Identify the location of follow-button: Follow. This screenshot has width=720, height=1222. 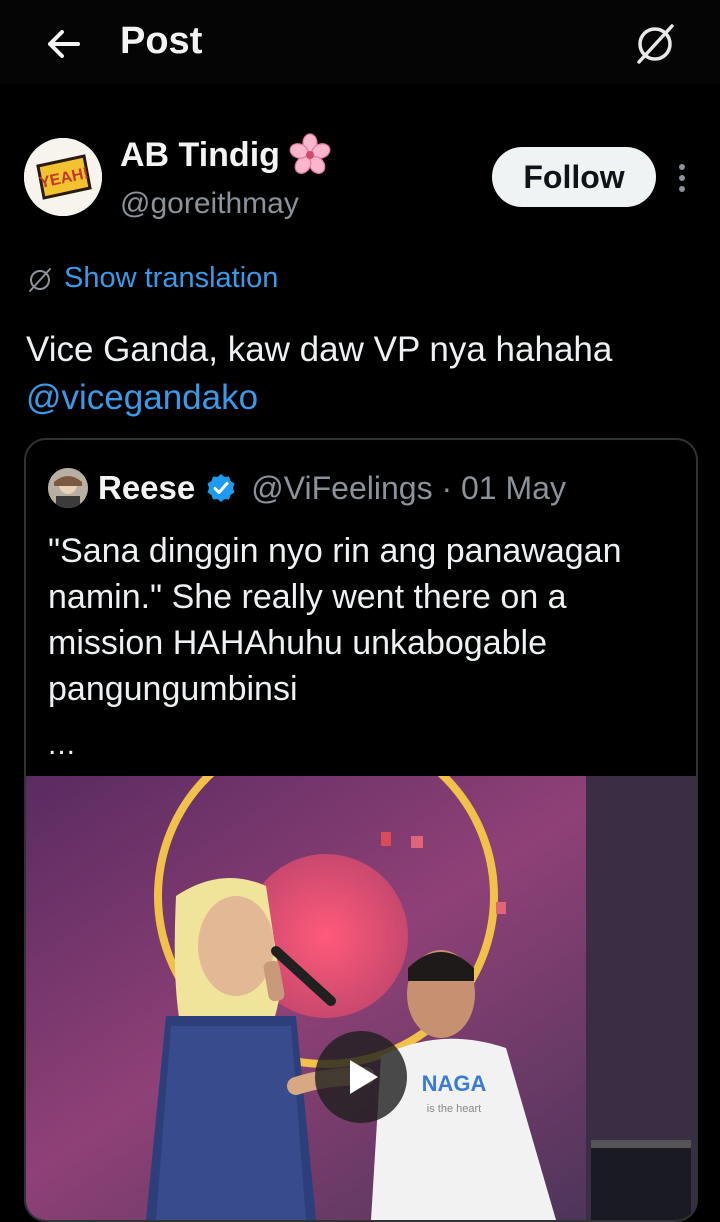
(574, 177).